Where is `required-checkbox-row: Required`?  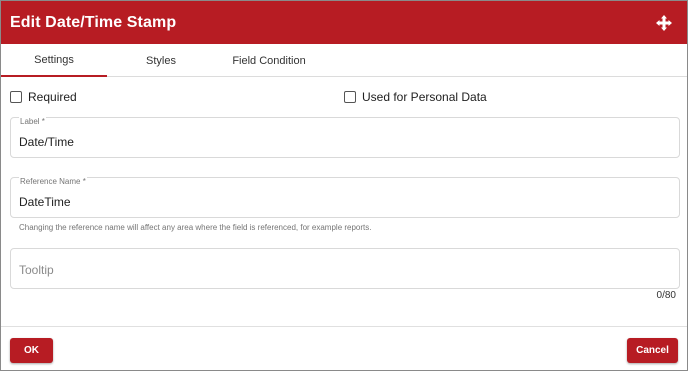
required-checkbox-row: Required is located at coordinates (43, 97).